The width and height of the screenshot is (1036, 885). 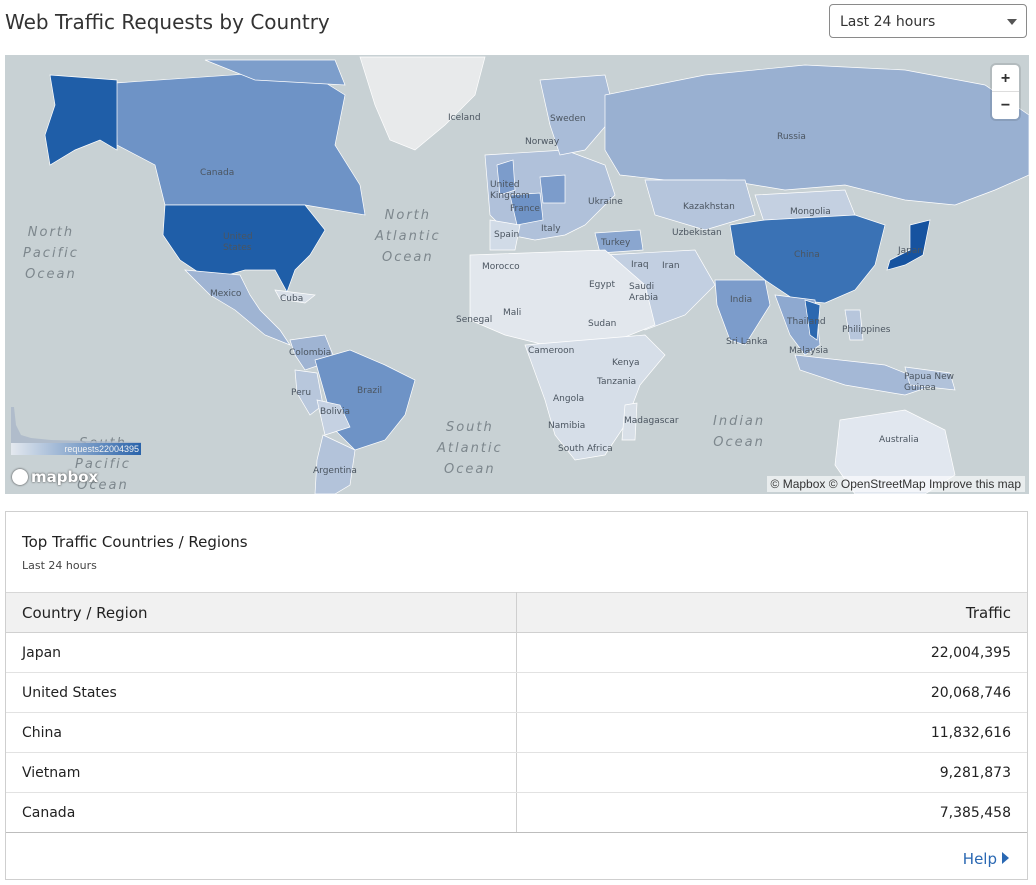 I want to click on country-label: Bolivia, so click(x=335, y=412).